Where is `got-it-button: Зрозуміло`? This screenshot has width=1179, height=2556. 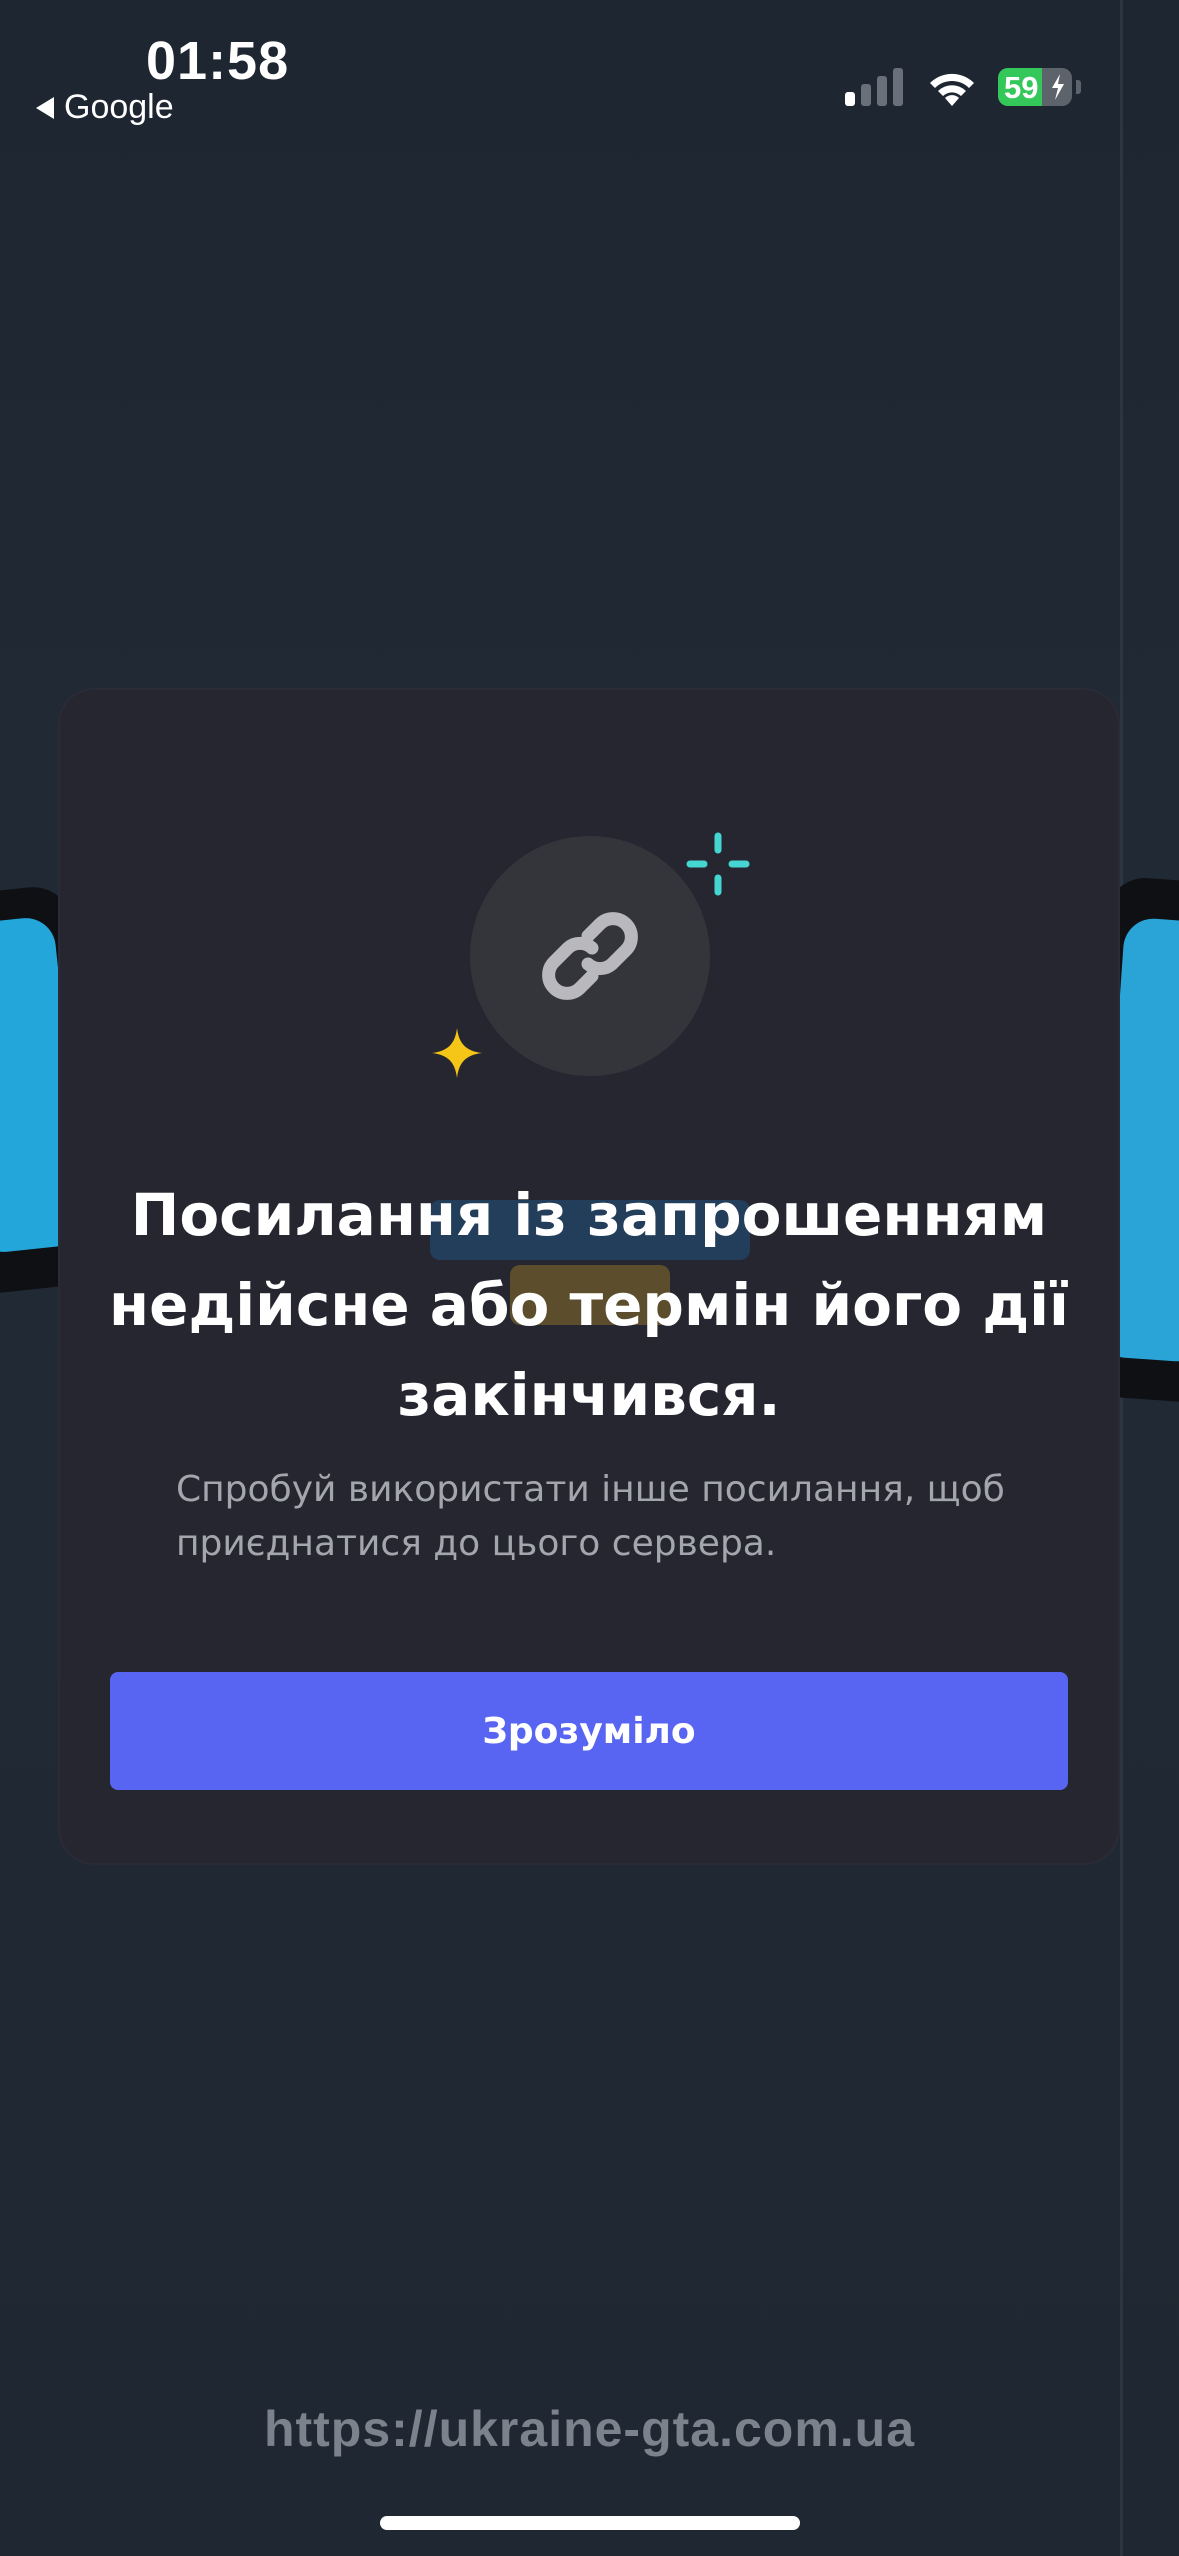 got-it-button: Зрозуміло is located at coordinates (589, 1731).